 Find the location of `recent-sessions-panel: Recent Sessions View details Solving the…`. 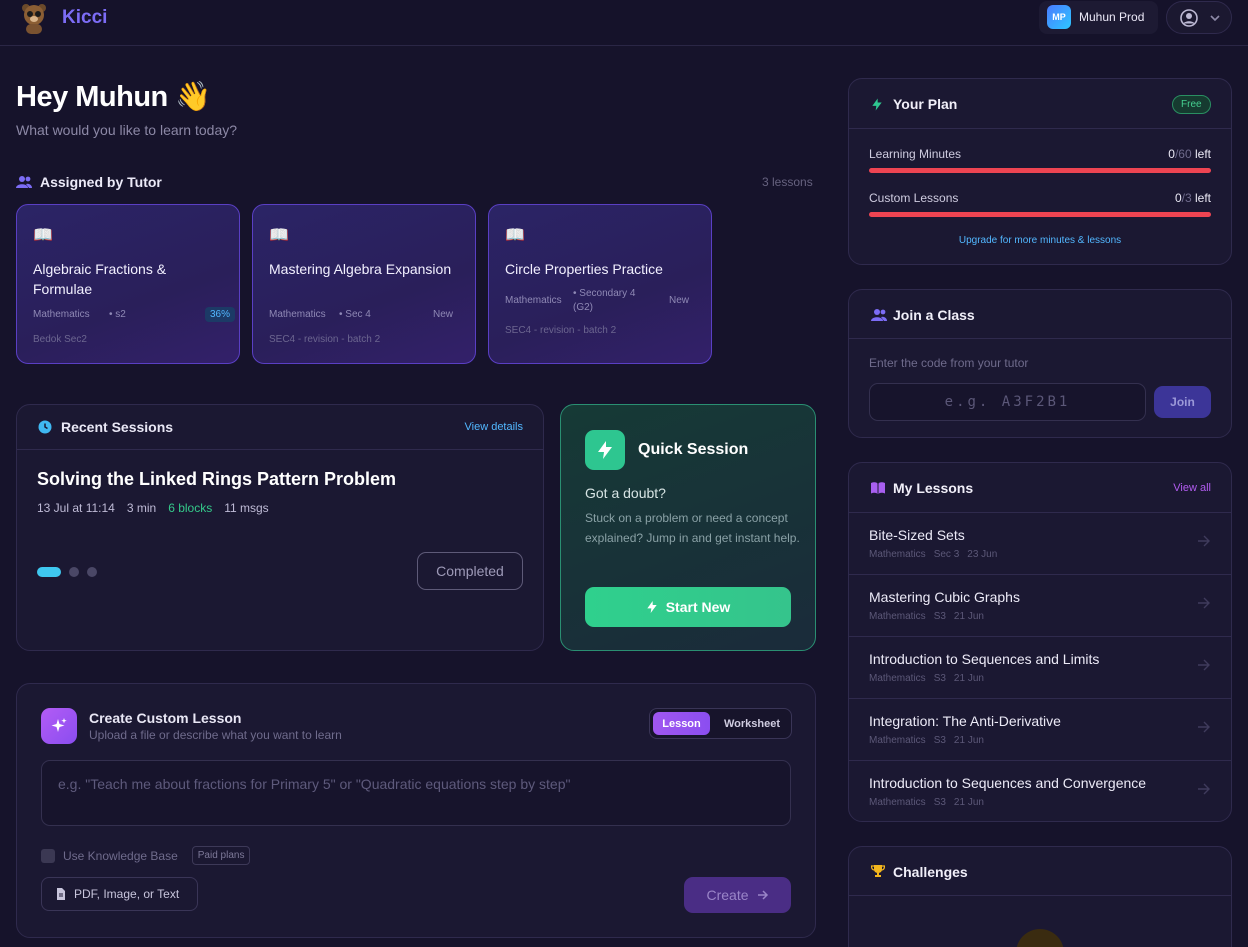

recent-sessions-panel: Recent Sessions View details Solving the… is located at coordinates (280, 527).